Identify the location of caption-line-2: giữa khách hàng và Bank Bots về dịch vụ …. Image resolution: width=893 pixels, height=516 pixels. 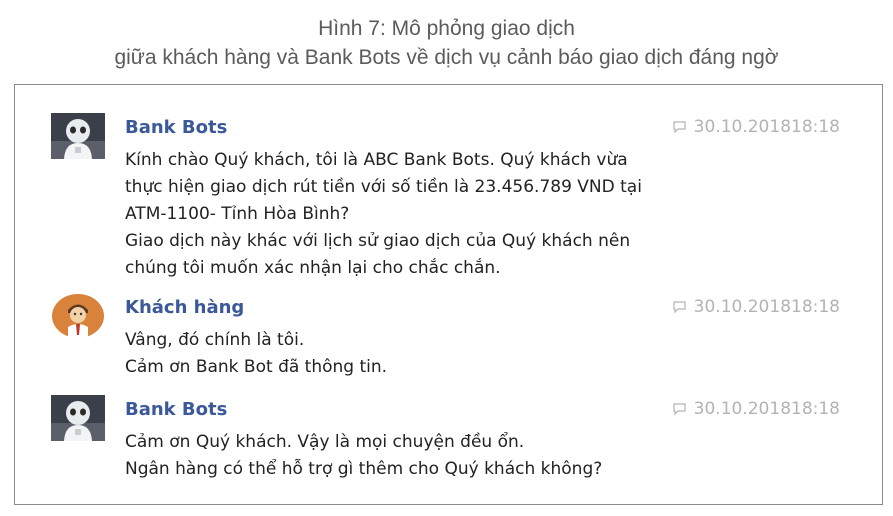
(446, 57).